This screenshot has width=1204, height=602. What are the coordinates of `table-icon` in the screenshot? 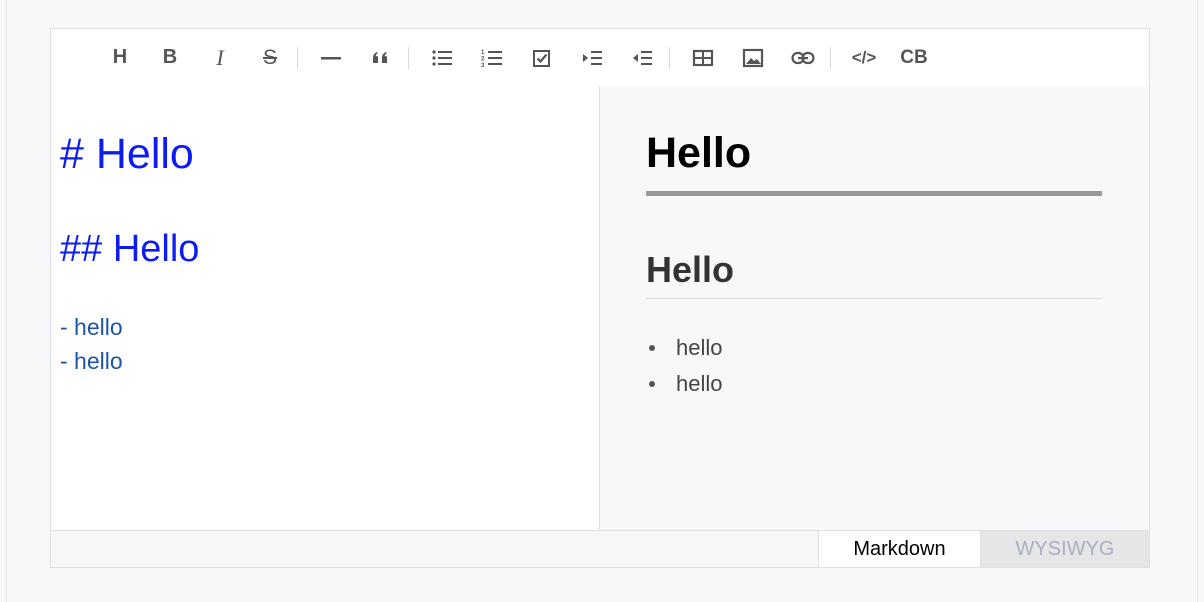 It's located at (703, 57).